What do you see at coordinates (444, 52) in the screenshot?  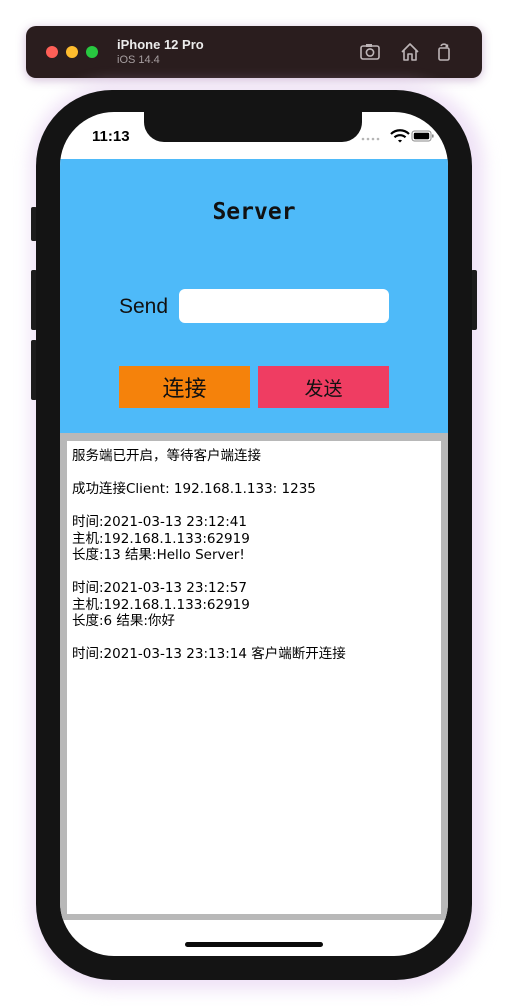 I see `rotate-icon` at bounding box center [444, 52].